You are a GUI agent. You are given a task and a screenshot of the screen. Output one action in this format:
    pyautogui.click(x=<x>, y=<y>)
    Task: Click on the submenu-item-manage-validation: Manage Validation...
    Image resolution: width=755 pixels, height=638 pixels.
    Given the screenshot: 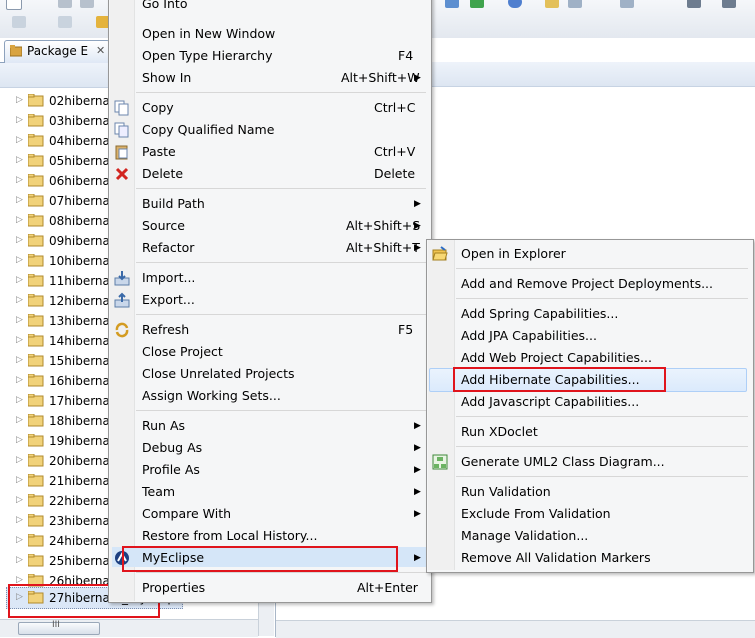 What is the action you would take?
    pyautogui.click(x=524, y=535)
    